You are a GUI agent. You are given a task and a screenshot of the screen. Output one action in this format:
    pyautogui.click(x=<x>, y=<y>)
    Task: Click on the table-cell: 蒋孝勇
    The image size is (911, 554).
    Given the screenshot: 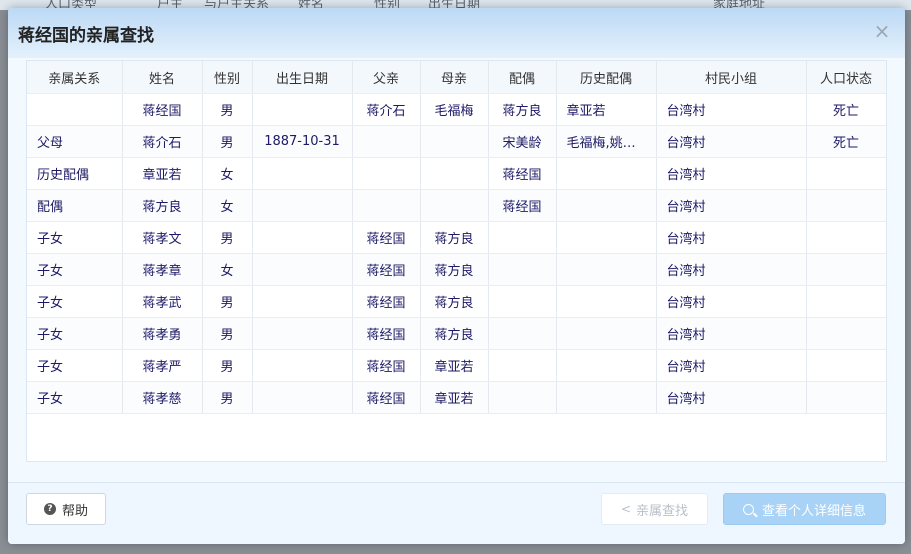 What is the action you would take?
    pyautogui.click(x=162, y=333)
    